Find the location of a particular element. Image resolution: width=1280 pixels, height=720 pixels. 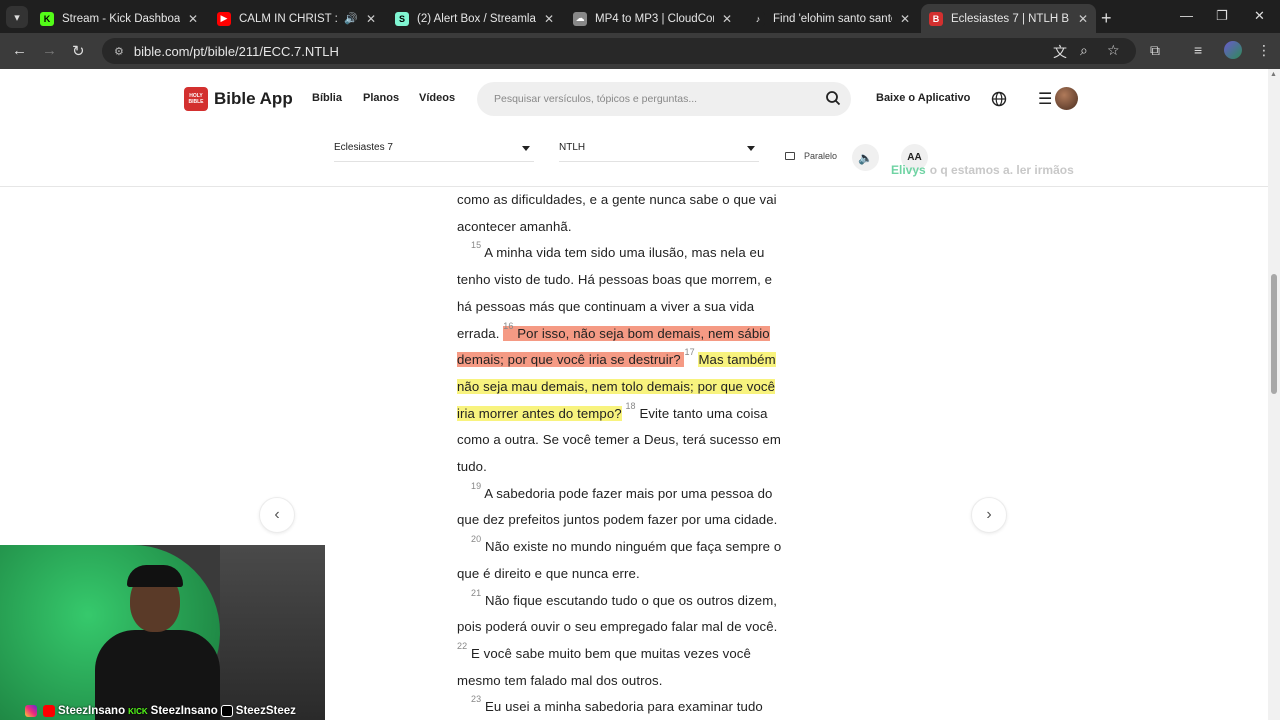

page-scrollbar: ▲ is located at coordinates (1274, 394).